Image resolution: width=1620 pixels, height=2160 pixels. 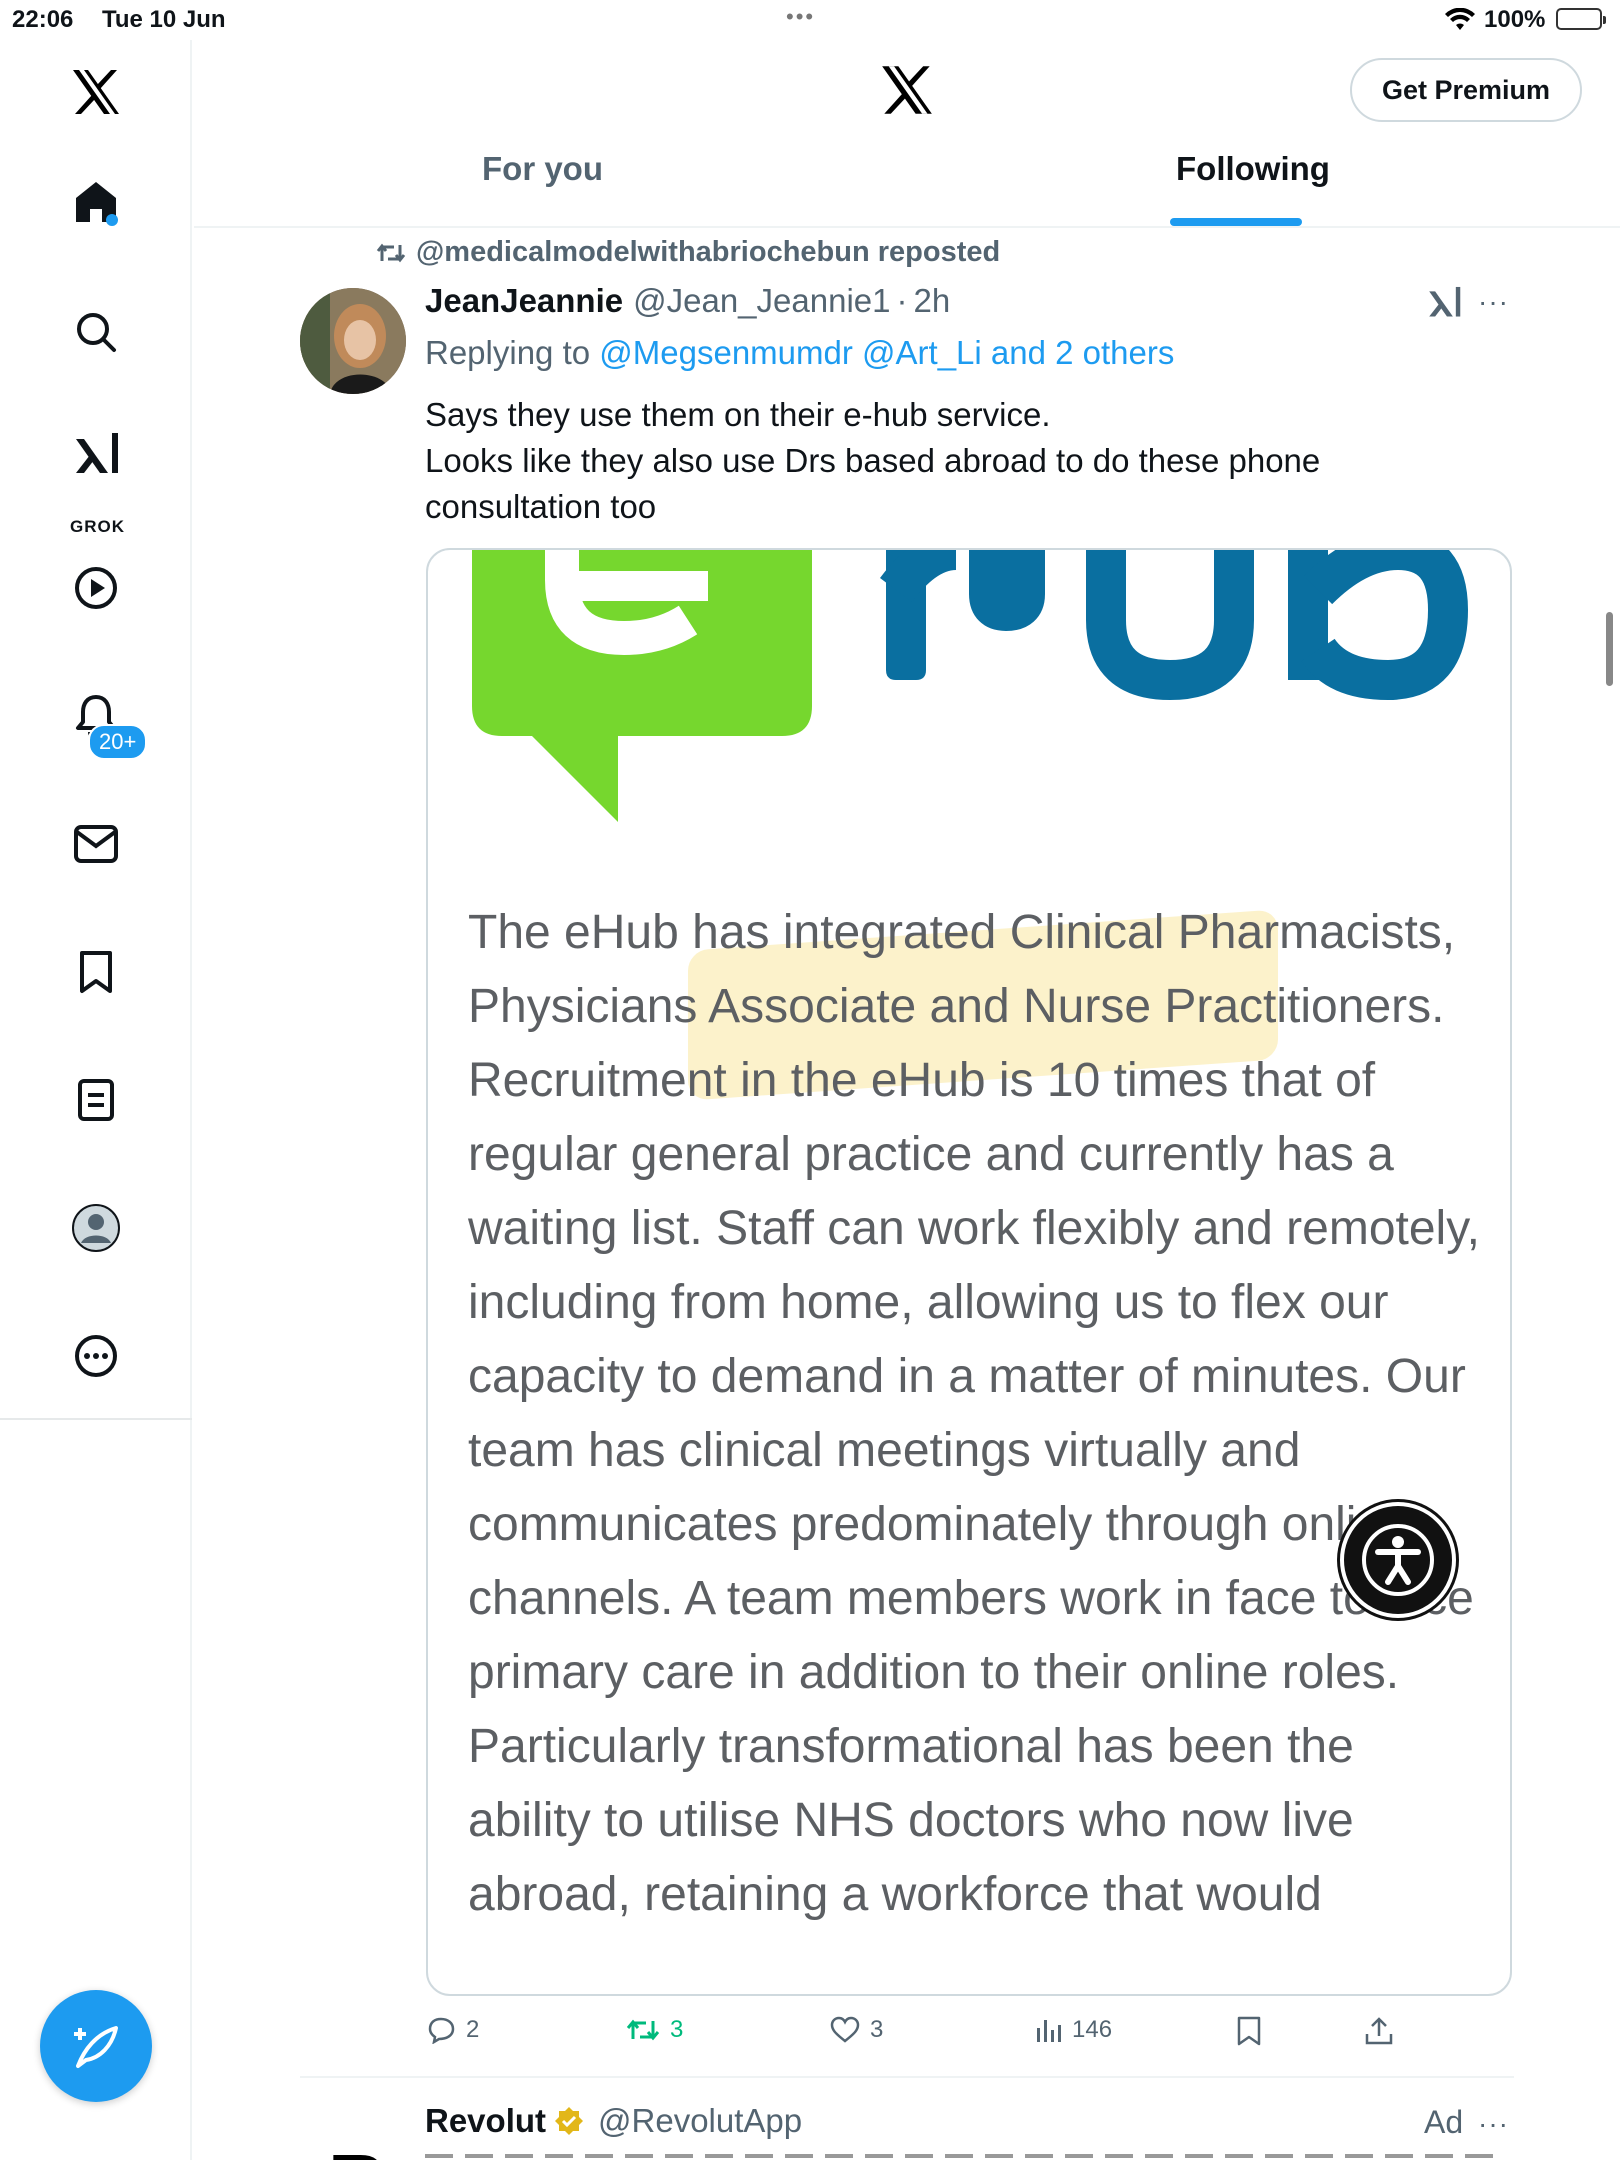 I want to click on grok-label: GROK, so click(x=97, y=526).